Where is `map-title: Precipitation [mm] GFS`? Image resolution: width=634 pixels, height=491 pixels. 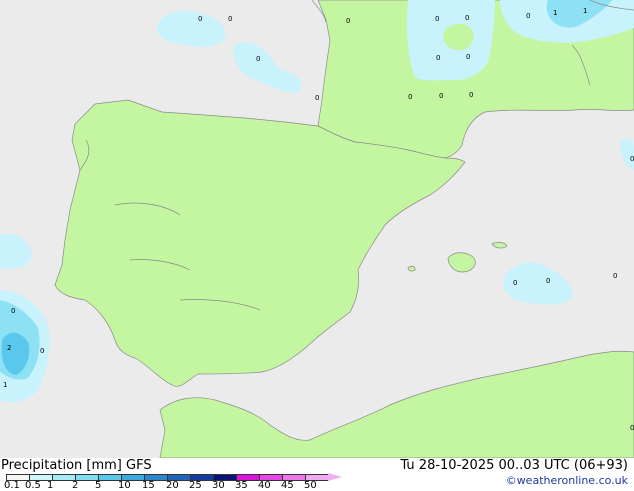
map-title: Precipitation [mm] GFS is located at coordinates (76, 465).